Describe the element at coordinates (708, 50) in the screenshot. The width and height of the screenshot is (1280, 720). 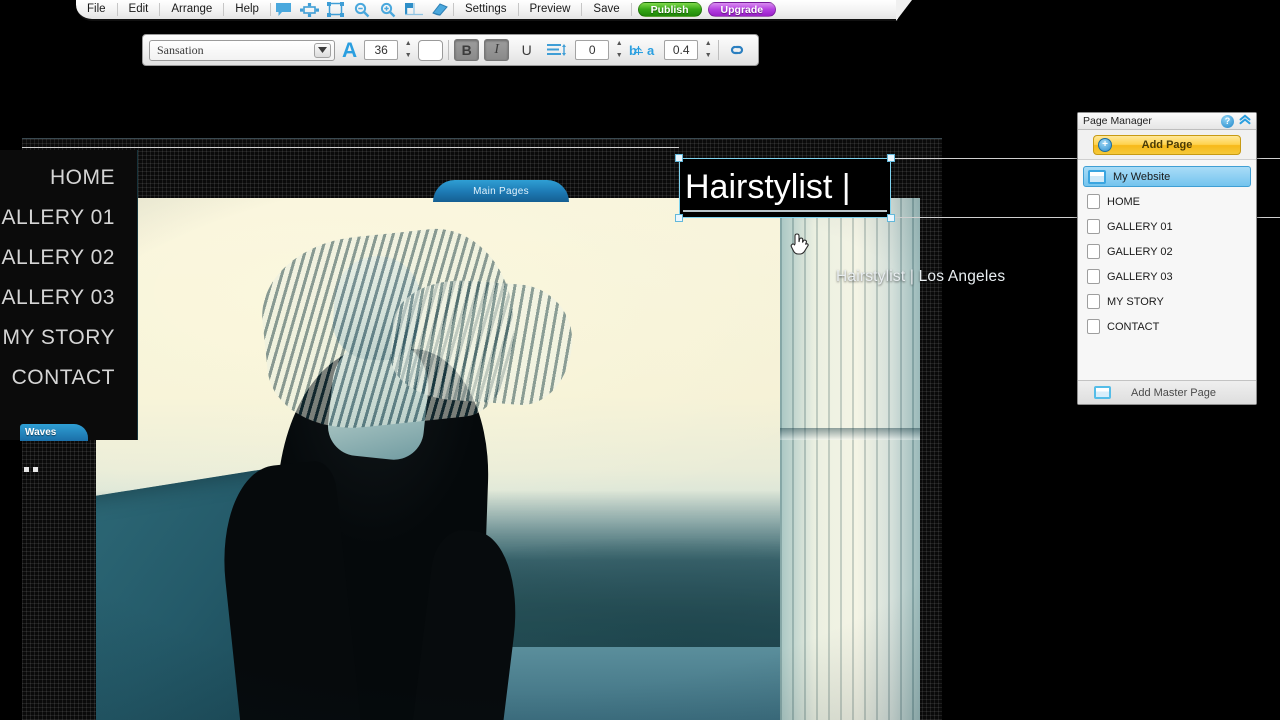
I see `letter-spacing-stepper: ▲ ▼` at that location.